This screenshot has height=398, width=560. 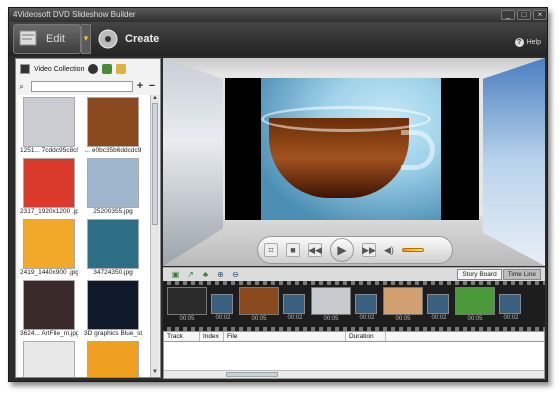 What do you see at coordinates (155, 99) in the screenshot?
I see `scroll-up-arrow: ▲` at bounding box center [155, 99].